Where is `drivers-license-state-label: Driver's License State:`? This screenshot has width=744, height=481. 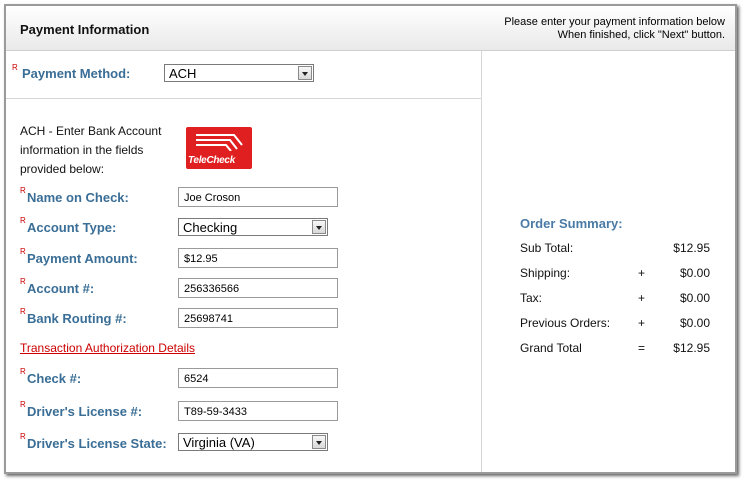 drivers-license-state-label: Driver's License State: is located at coordinates (97, 443).